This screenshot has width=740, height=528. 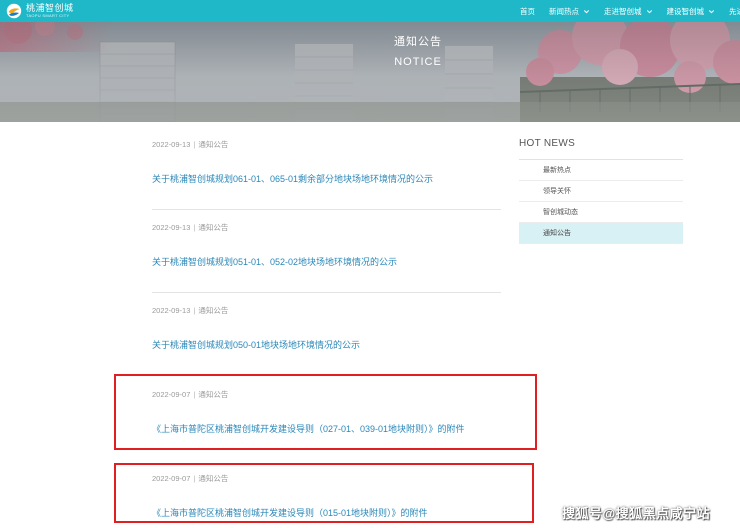 What do you see at coordinates (623, 11) in the screenshot?
I see `nav-item-label: 走进智创城` at bounding box center [623, 11].